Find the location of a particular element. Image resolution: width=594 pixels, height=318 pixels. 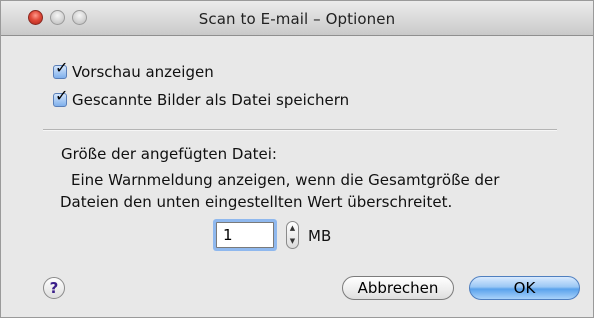

save-as-file-checkbox: ✓ is located at coordinates (60, 97).